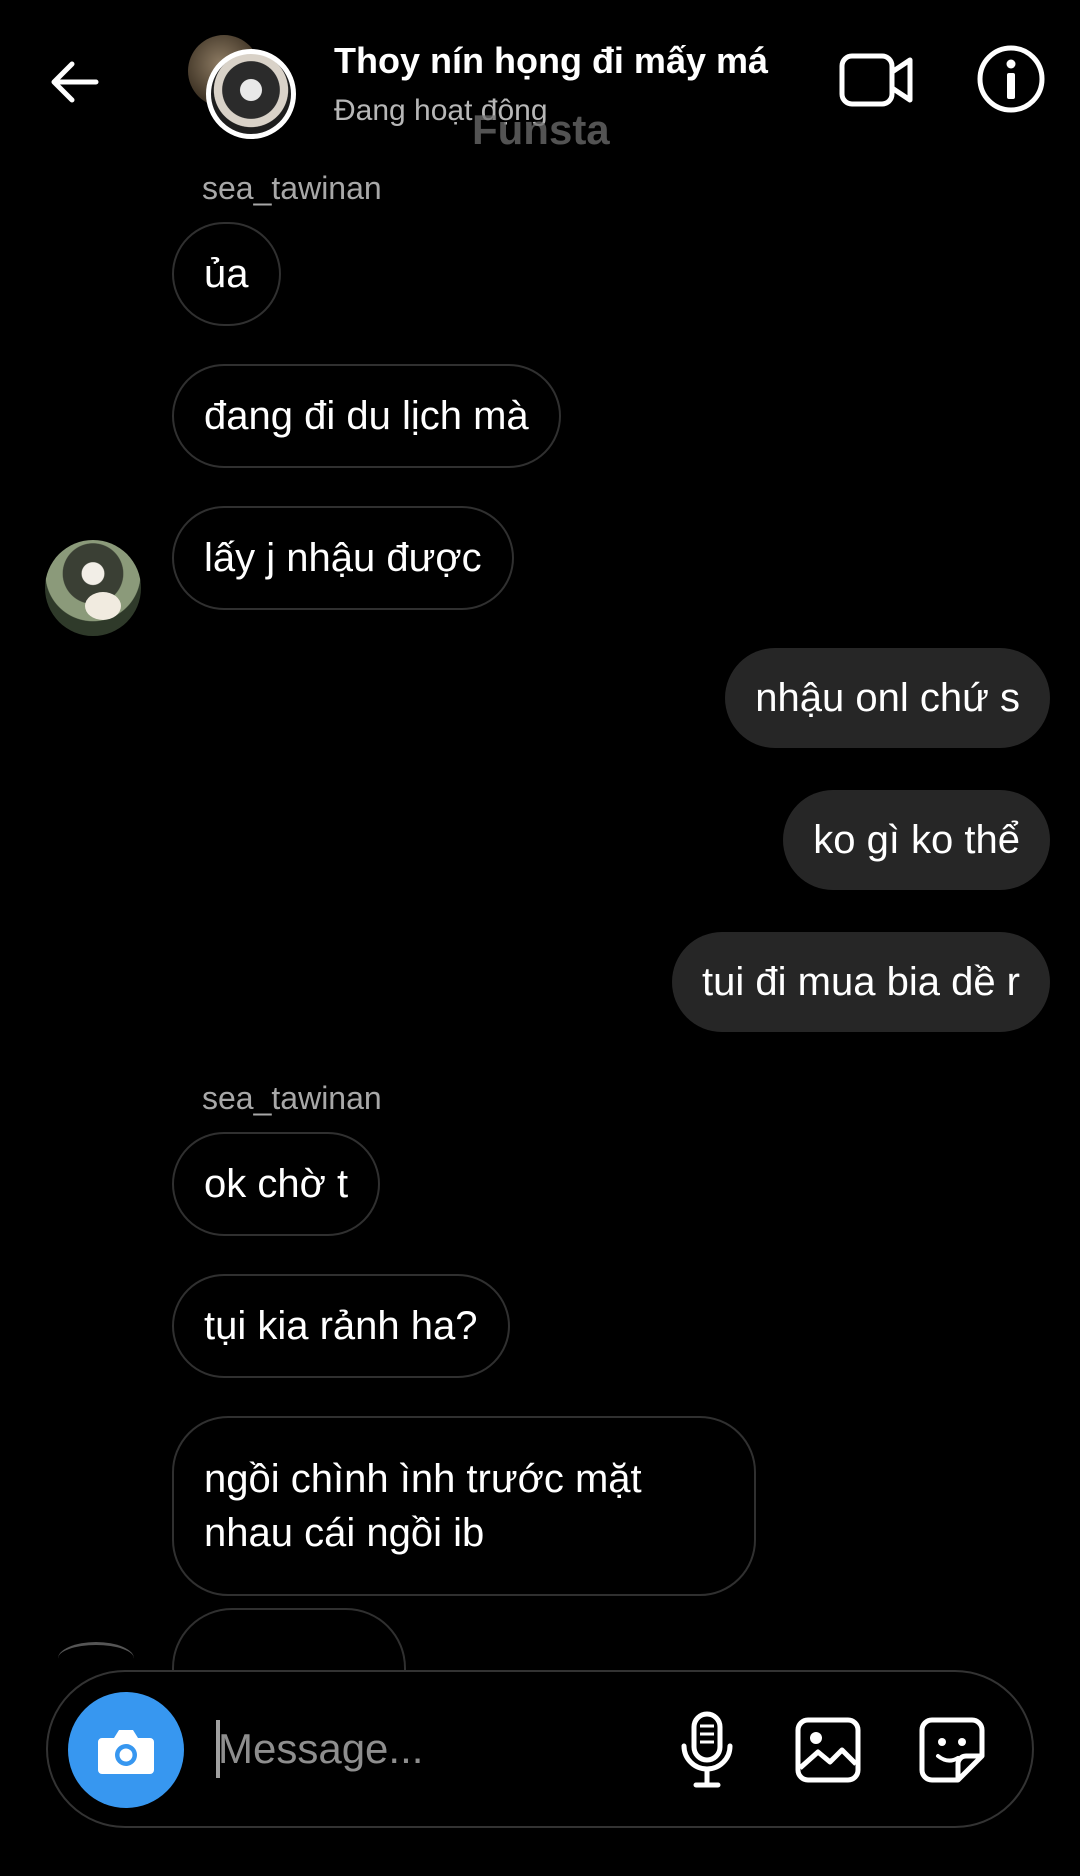 The image size is (1080, 1876). What do you see at coordinates (916, 840) in the screenshot?
I see `outgoing-message: ko gì ko thể` at bounding box center [916, 840].